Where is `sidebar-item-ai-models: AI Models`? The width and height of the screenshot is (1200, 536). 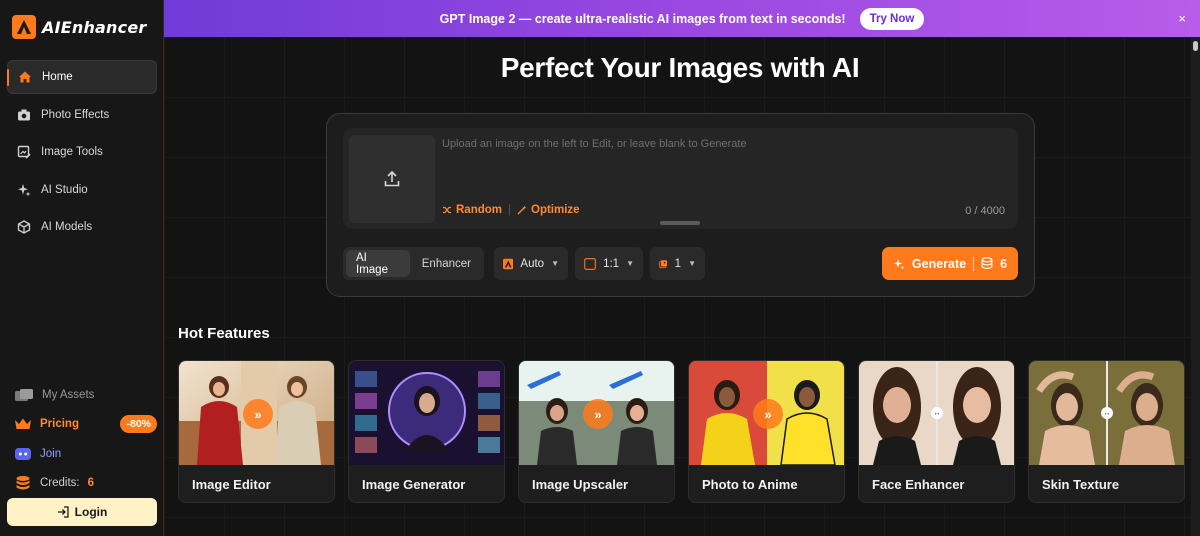
sidebar-item-ai-models: AI Models is located at coordinates (82, 227).